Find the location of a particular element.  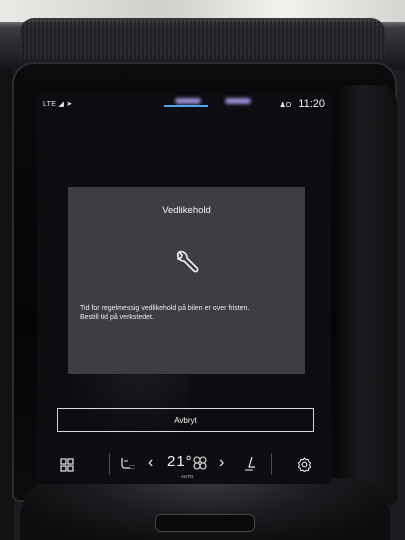

location-icon: ➤ is located at coordinates (69, 104).